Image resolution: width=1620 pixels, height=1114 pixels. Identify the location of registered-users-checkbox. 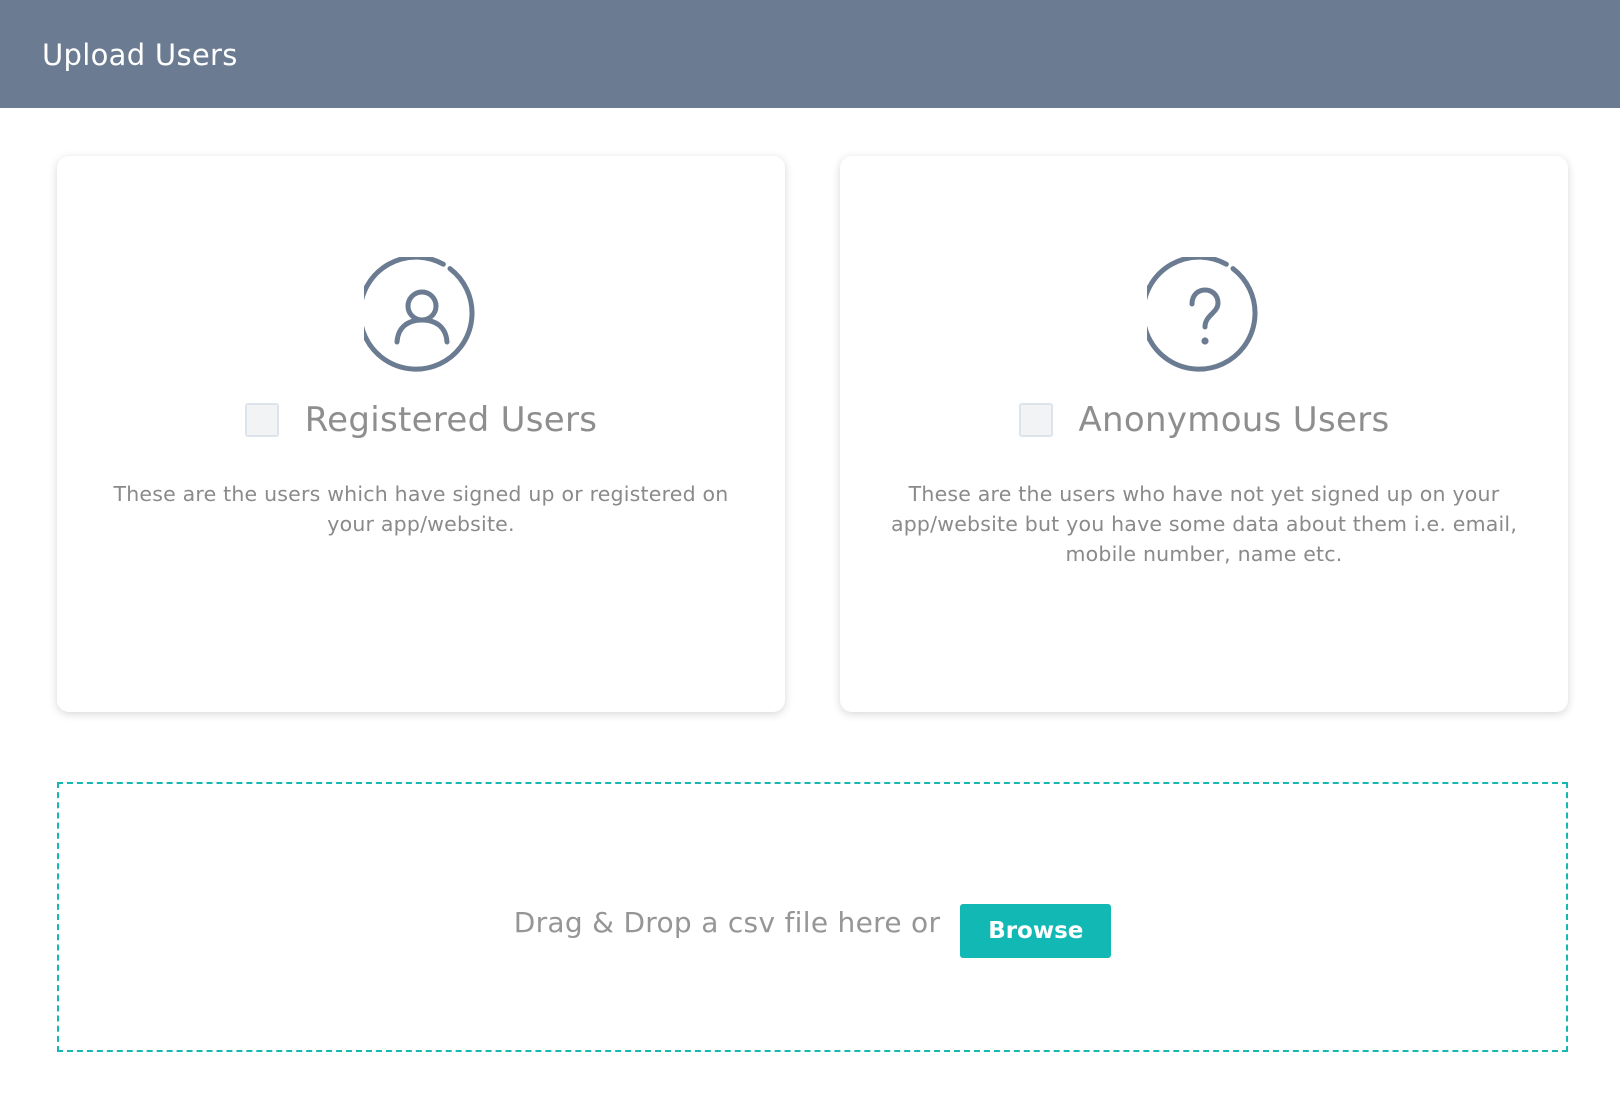
(261, 420).